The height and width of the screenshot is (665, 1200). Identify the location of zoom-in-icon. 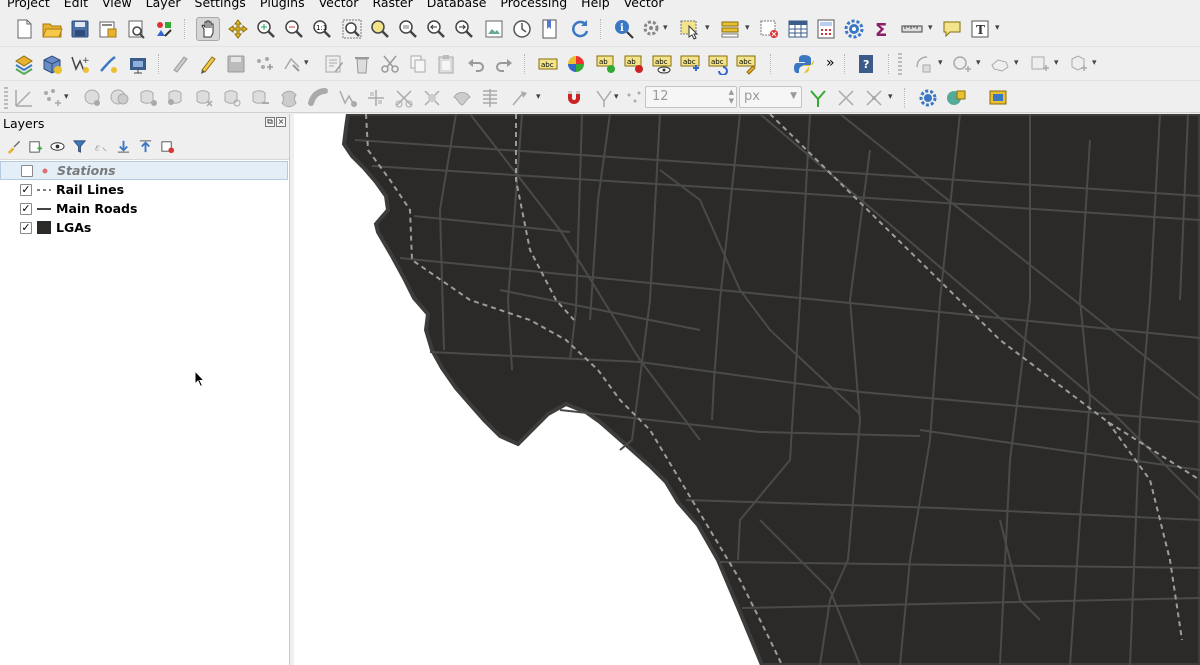
(266, 29).